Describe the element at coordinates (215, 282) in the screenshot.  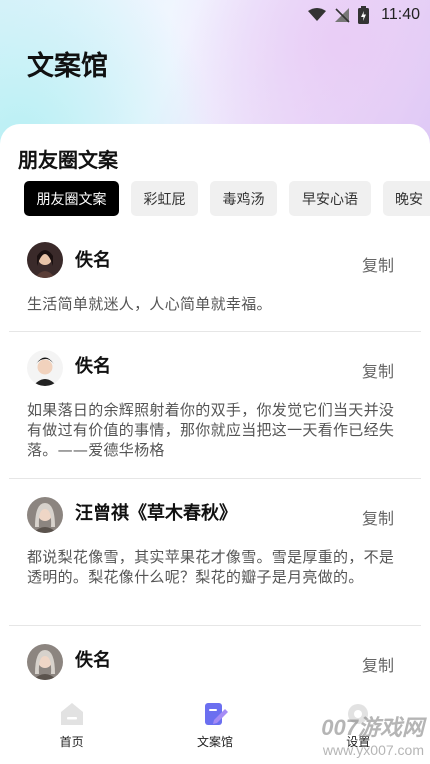
I see `quote-card: 佚名 复制 生活简单就迷人，人心简单就幸福。` at that location.